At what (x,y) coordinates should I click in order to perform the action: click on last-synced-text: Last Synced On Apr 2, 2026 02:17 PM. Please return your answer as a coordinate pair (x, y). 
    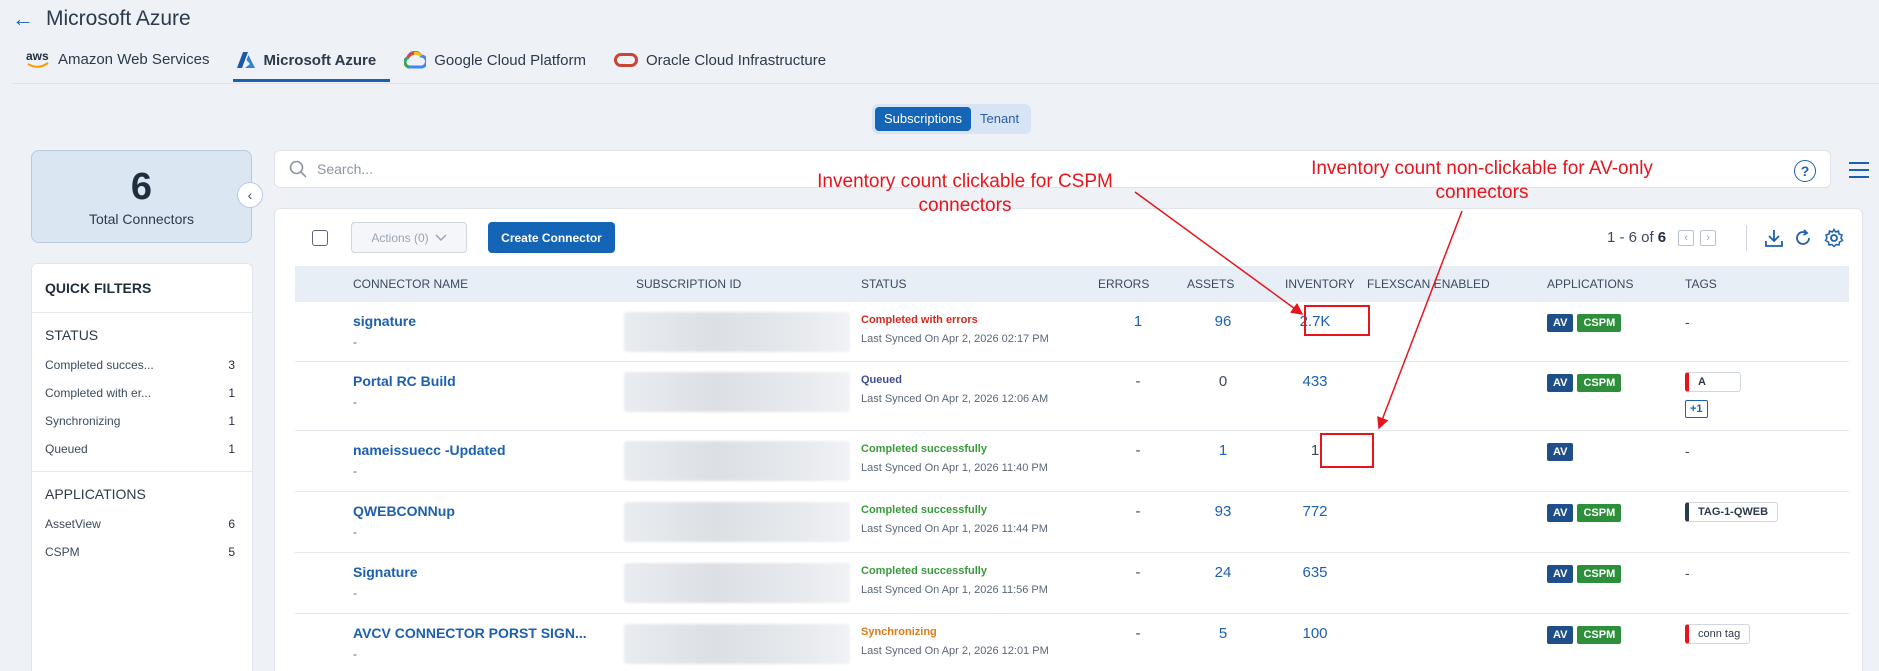
    Looking at the image, I should click on (955, 339).